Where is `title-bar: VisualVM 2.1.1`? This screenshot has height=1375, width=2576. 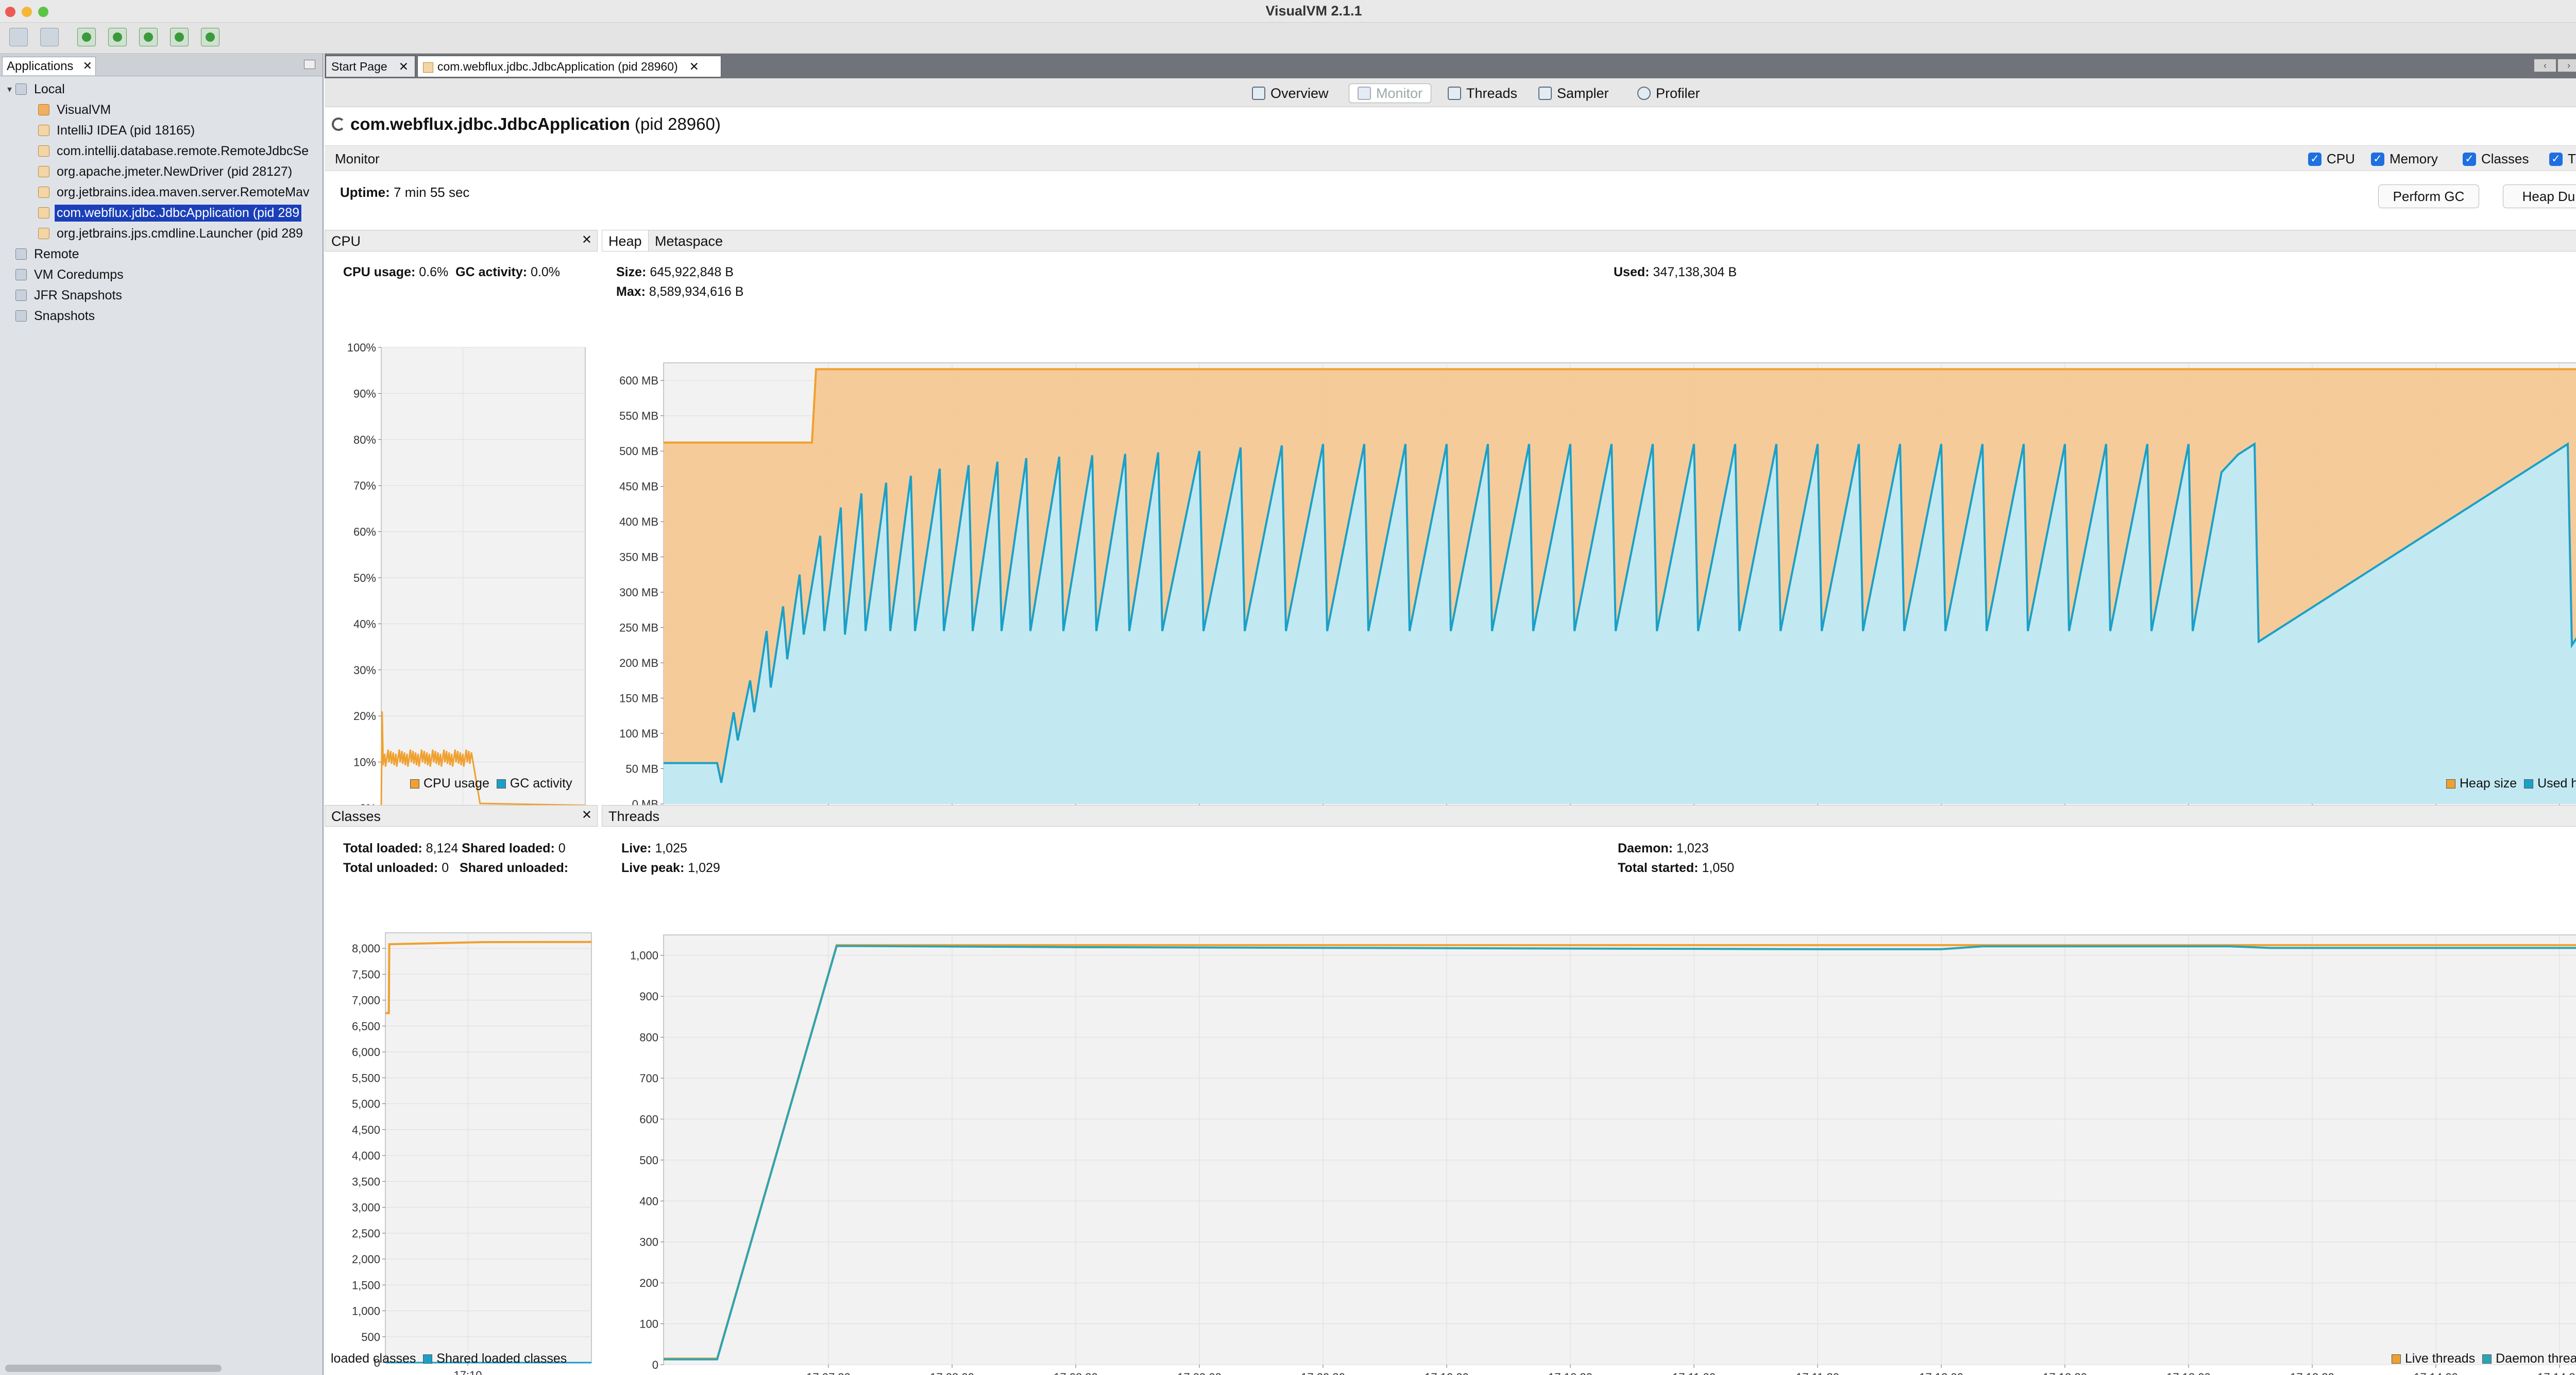
title-bar: VisualVM 2.1.1 is located at coordinates (1288, 11).